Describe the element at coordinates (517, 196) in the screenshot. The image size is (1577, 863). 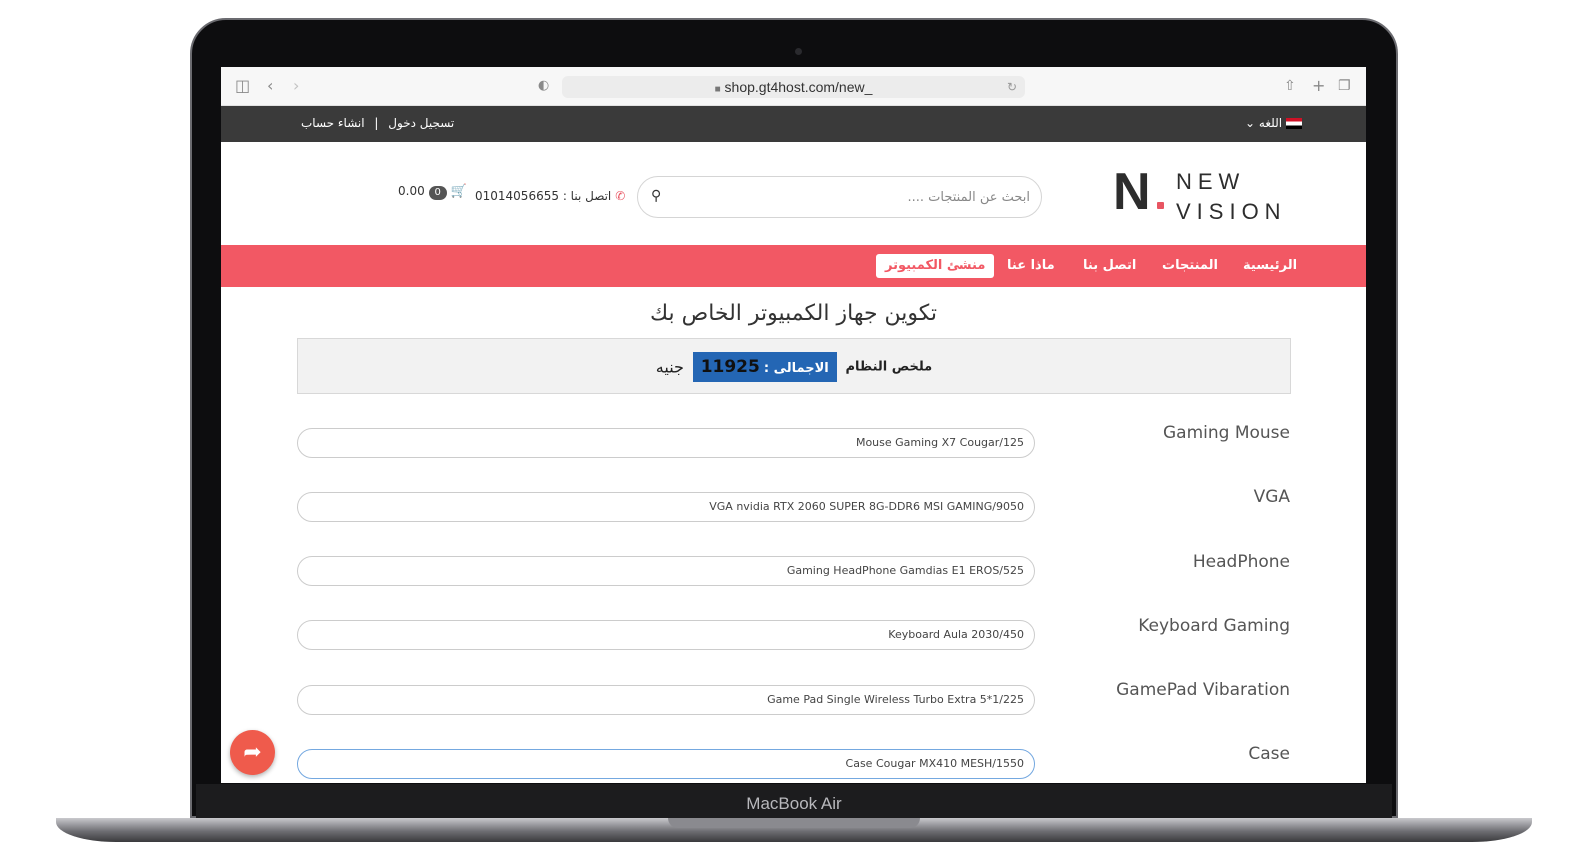
I see `phone-number: 01014056655` at that location.